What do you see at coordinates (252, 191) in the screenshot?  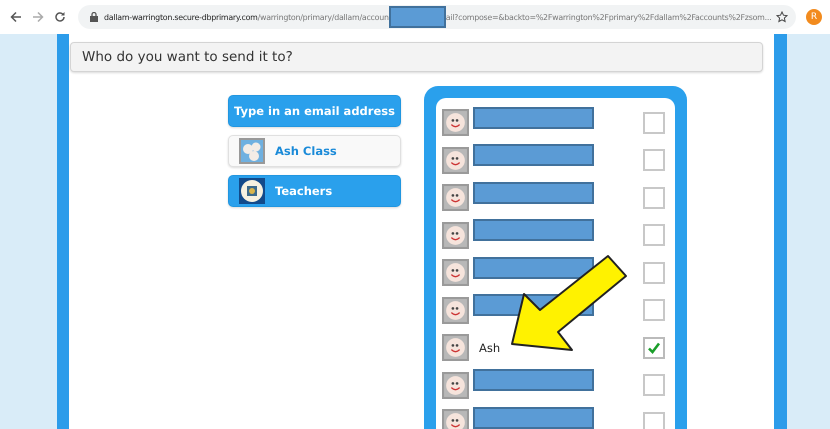 I see `school-badge-icon` at bounding box center [252, 191].